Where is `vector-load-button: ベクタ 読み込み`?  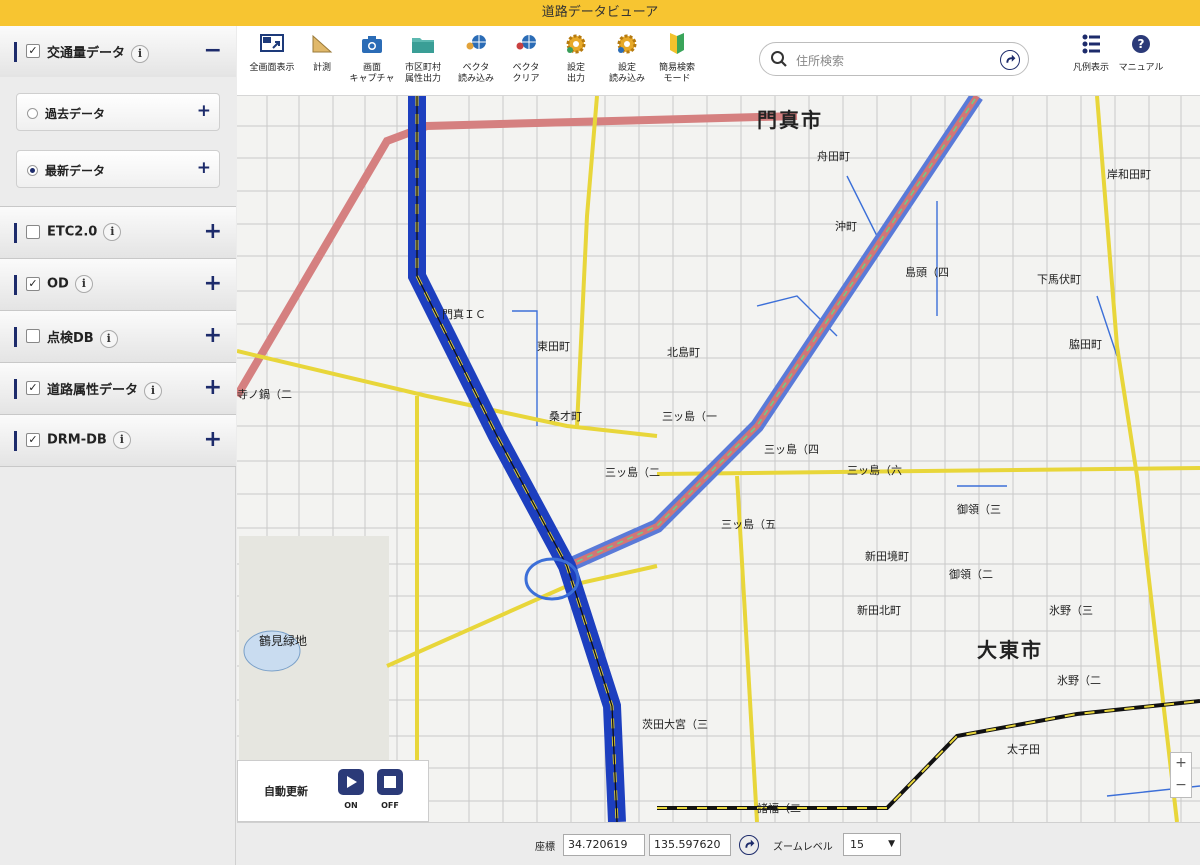
vector-load-button: ベクタ 読み込み is located at coordinates (476, 58).